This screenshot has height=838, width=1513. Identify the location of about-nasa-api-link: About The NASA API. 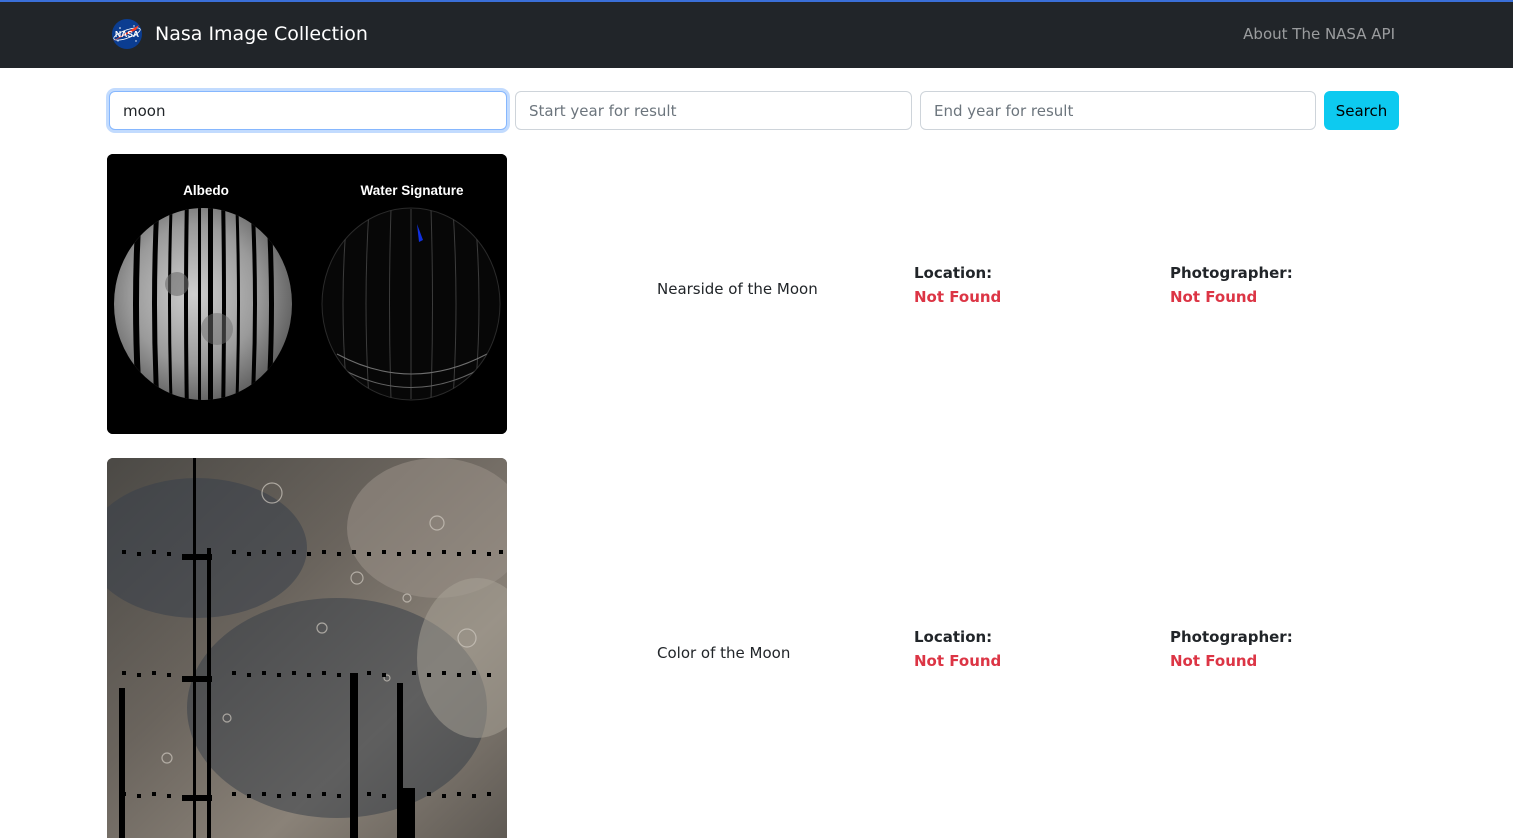
(1319, 34).